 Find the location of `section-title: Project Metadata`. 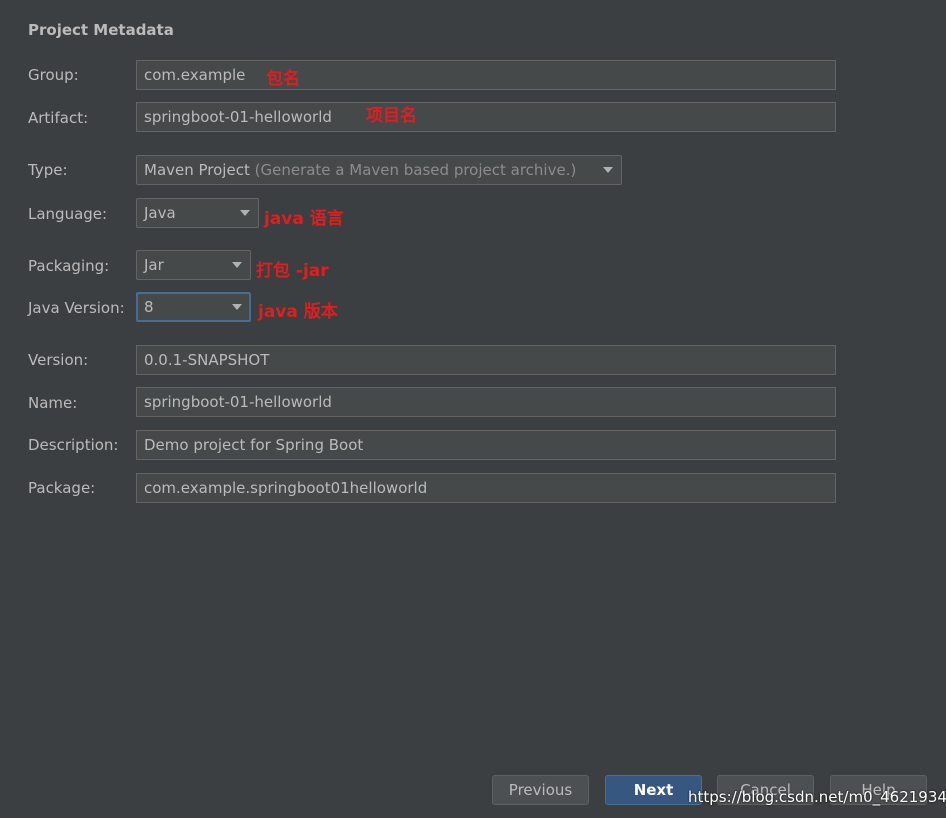

section-title: Project Metadata is located at coordinates (101, 30).